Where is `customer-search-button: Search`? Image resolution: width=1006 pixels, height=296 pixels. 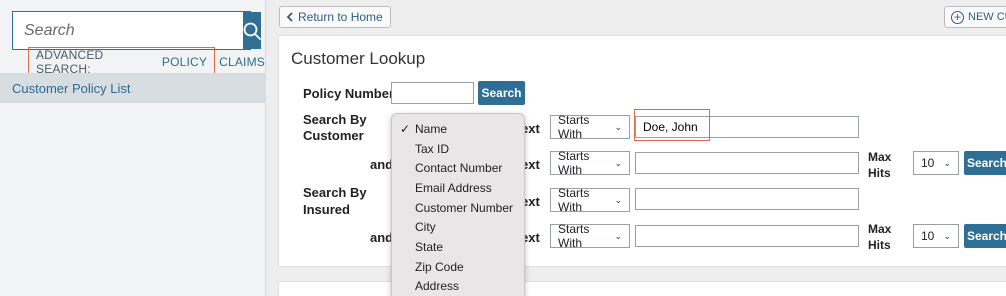 customer-search-button: Search is located at coordinates (985, 163).